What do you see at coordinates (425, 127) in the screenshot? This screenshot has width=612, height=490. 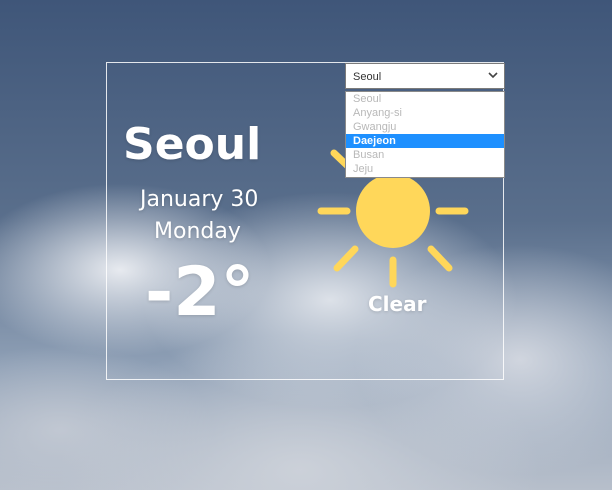 I see `option-gwangju: Gwangju` at bounding box center [425, 127].